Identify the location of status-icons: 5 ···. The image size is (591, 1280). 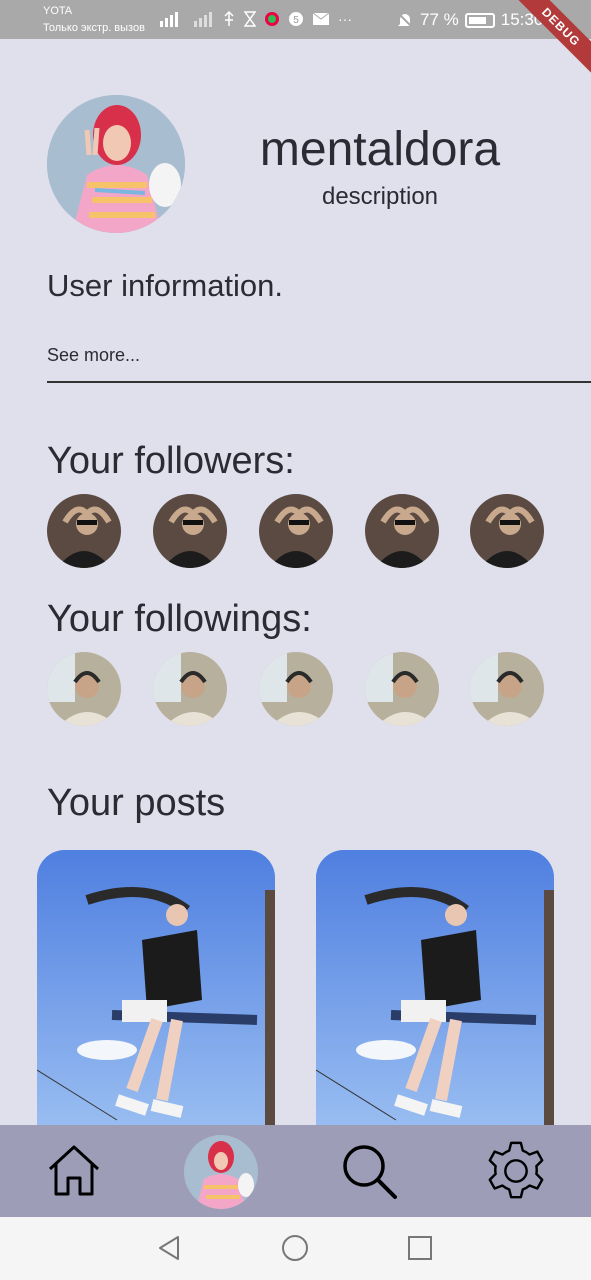
(255, 19).